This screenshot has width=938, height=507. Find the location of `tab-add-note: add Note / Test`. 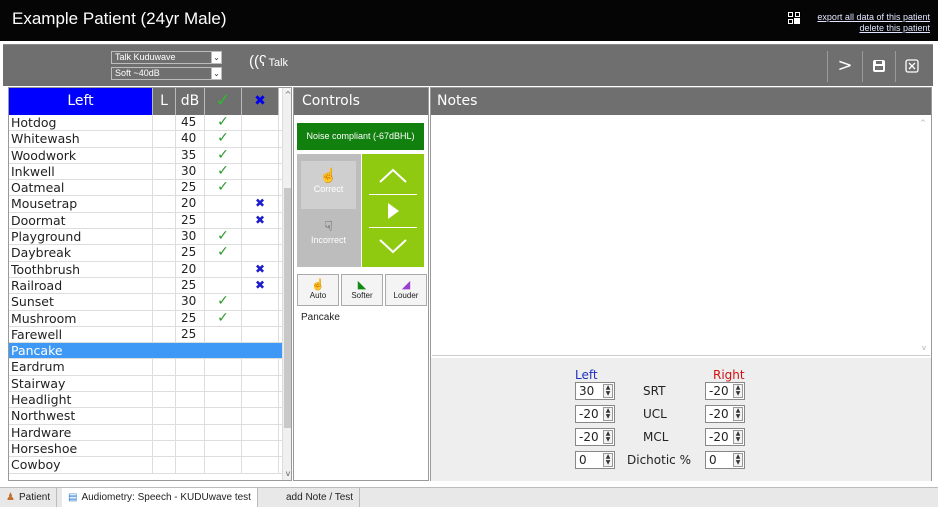

tab-add-note: add Note / Test is located at coordinates (320, 497).